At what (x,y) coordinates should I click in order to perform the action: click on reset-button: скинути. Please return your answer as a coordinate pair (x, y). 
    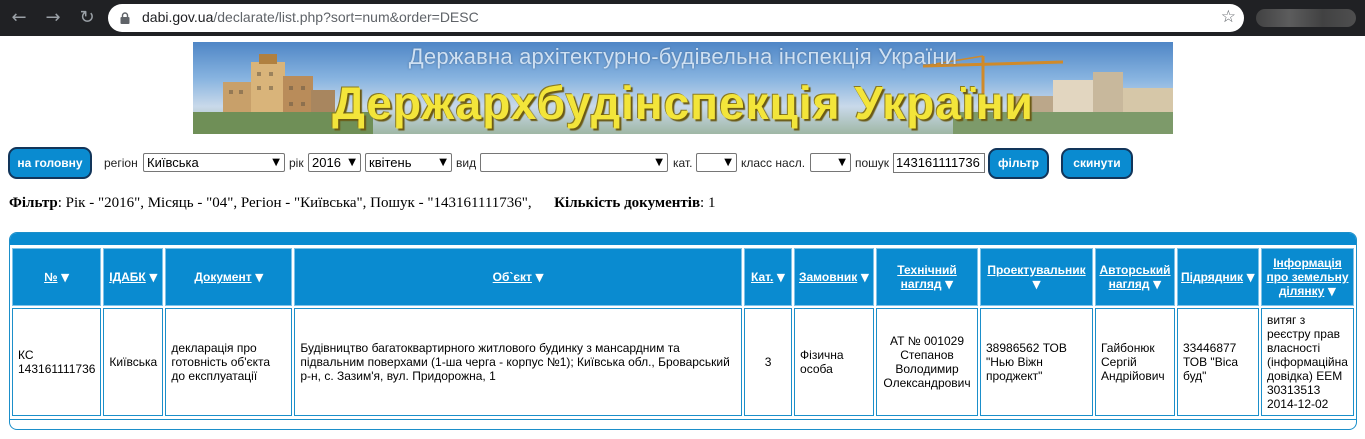
    Looking at the image, I should click on (1097, 163).